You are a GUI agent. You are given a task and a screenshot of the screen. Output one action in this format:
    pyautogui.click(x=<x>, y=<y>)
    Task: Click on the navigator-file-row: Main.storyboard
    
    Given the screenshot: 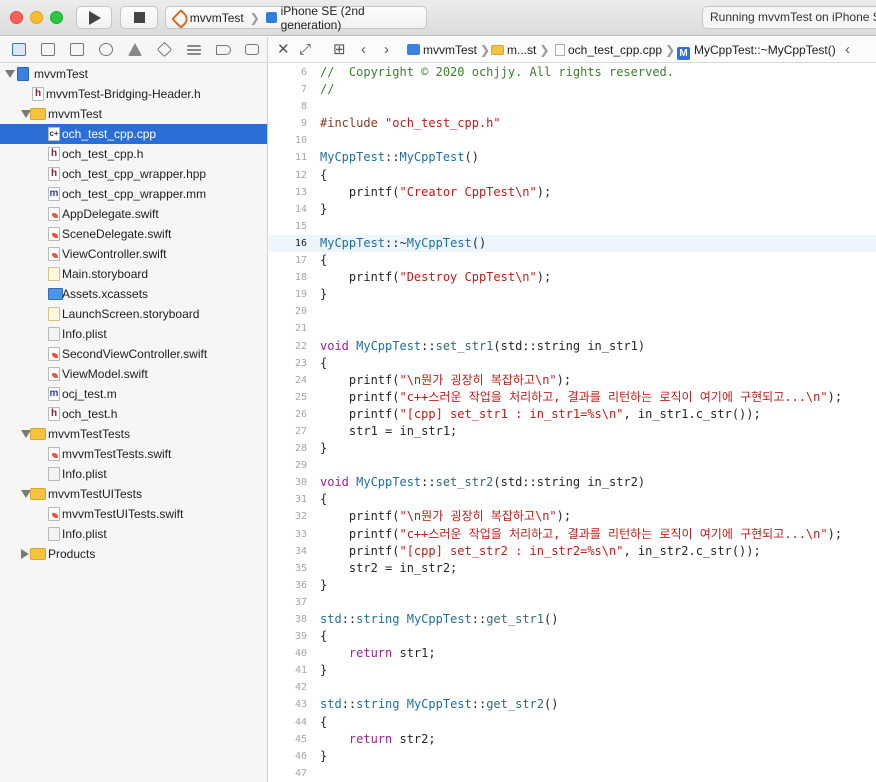 What is the action you would take?
    pyautogui.click(x=133, y=274)
    